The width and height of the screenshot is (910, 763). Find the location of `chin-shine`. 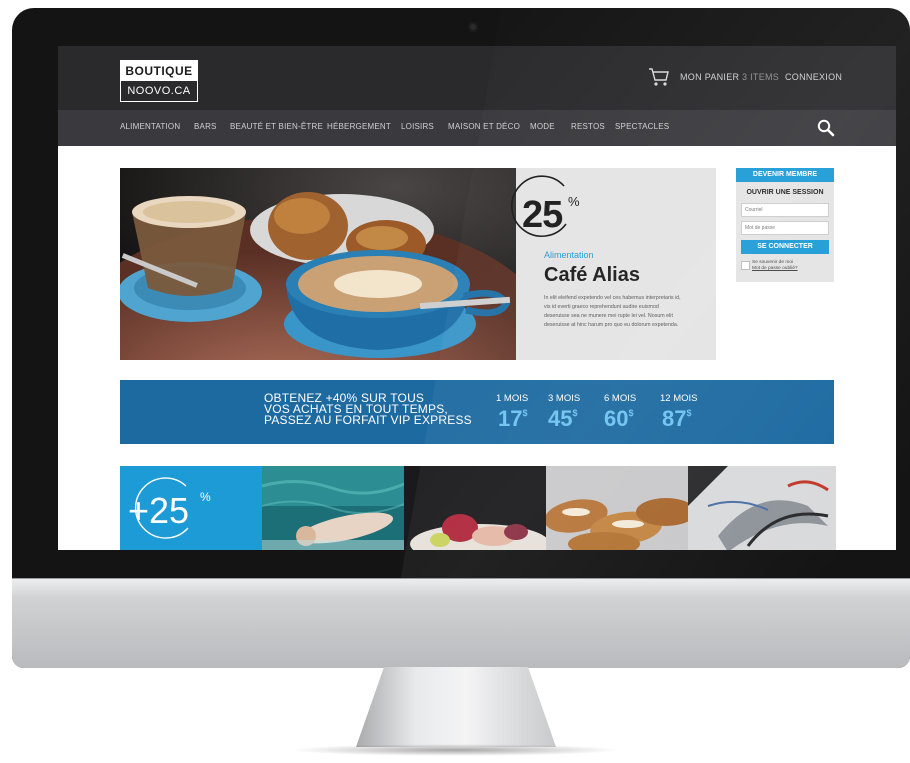

chin-shine is located at coordinates (461, 588).